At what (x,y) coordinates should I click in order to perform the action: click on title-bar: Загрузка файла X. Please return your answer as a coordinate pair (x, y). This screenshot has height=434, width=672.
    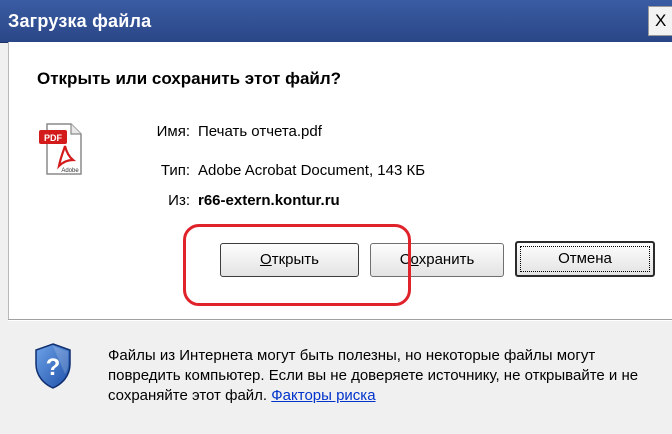
    Looking at the image, I should click on (336, 21).